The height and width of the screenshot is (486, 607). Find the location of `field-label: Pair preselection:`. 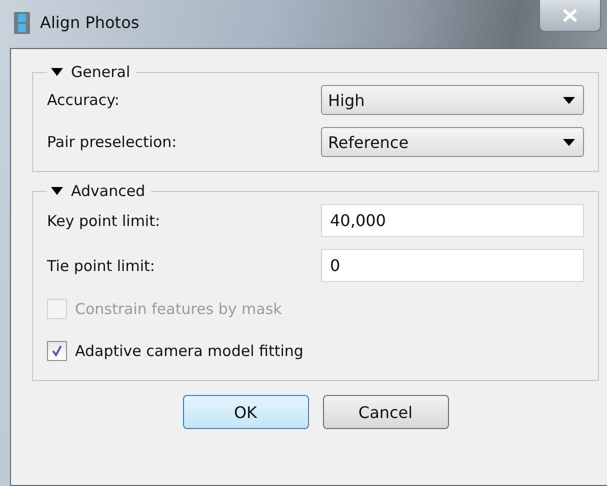

field-label: Pair preselection: is located at coordinates (112, 142).